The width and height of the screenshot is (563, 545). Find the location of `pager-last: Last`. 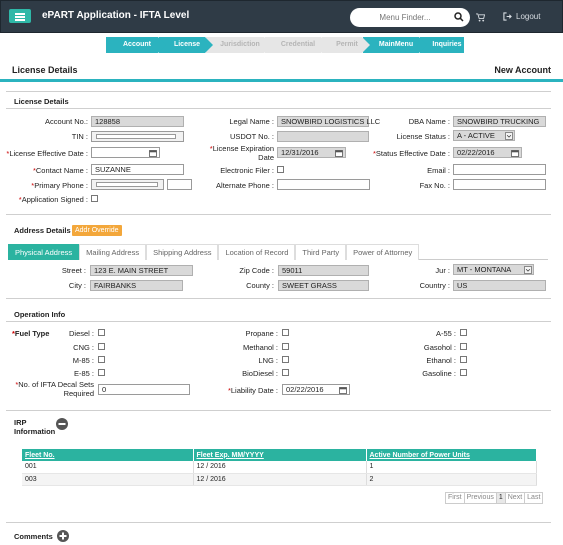

pager-last: Last is located at coordinates (533, 498).